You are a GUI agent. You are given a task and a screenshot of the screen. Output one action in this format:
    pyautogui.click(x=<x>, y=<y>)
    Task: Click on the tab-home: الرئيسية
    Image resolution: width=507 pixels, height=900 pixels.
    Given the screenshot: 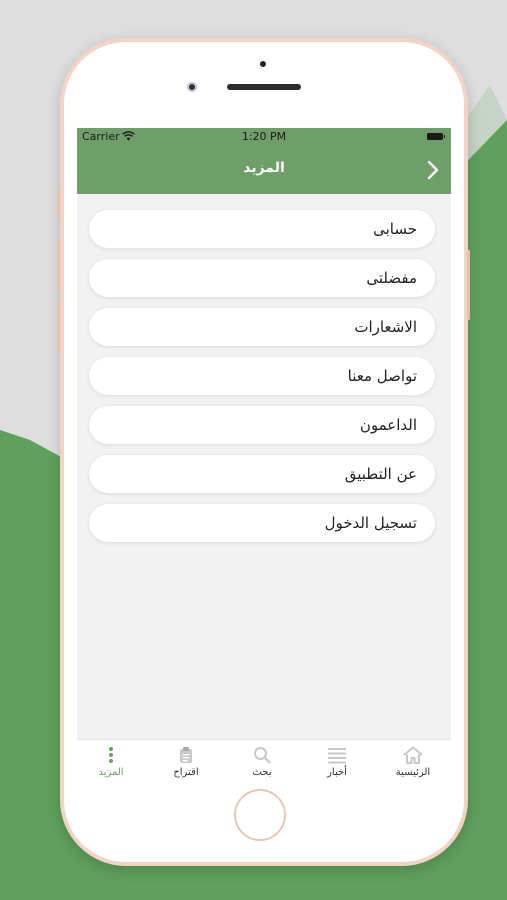 What is the action you would take?
    pyautogui.click(x=413, y=762)
    